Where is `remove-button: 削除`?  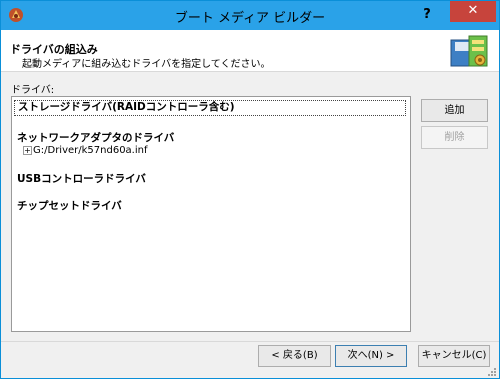 remove-button: 削除 is located at coordinates (454, 137).